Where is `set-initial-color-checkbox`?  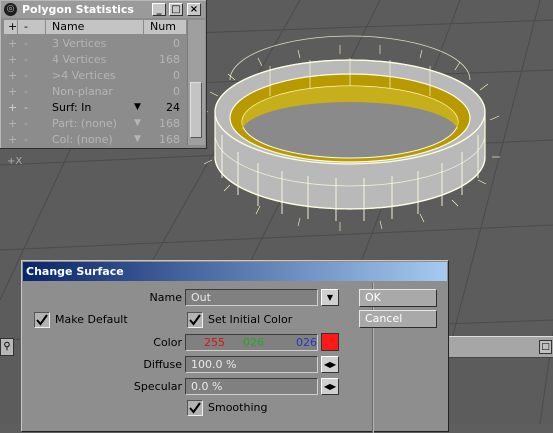 set-initial-color-checkbox is located at coordinates (195, 320).